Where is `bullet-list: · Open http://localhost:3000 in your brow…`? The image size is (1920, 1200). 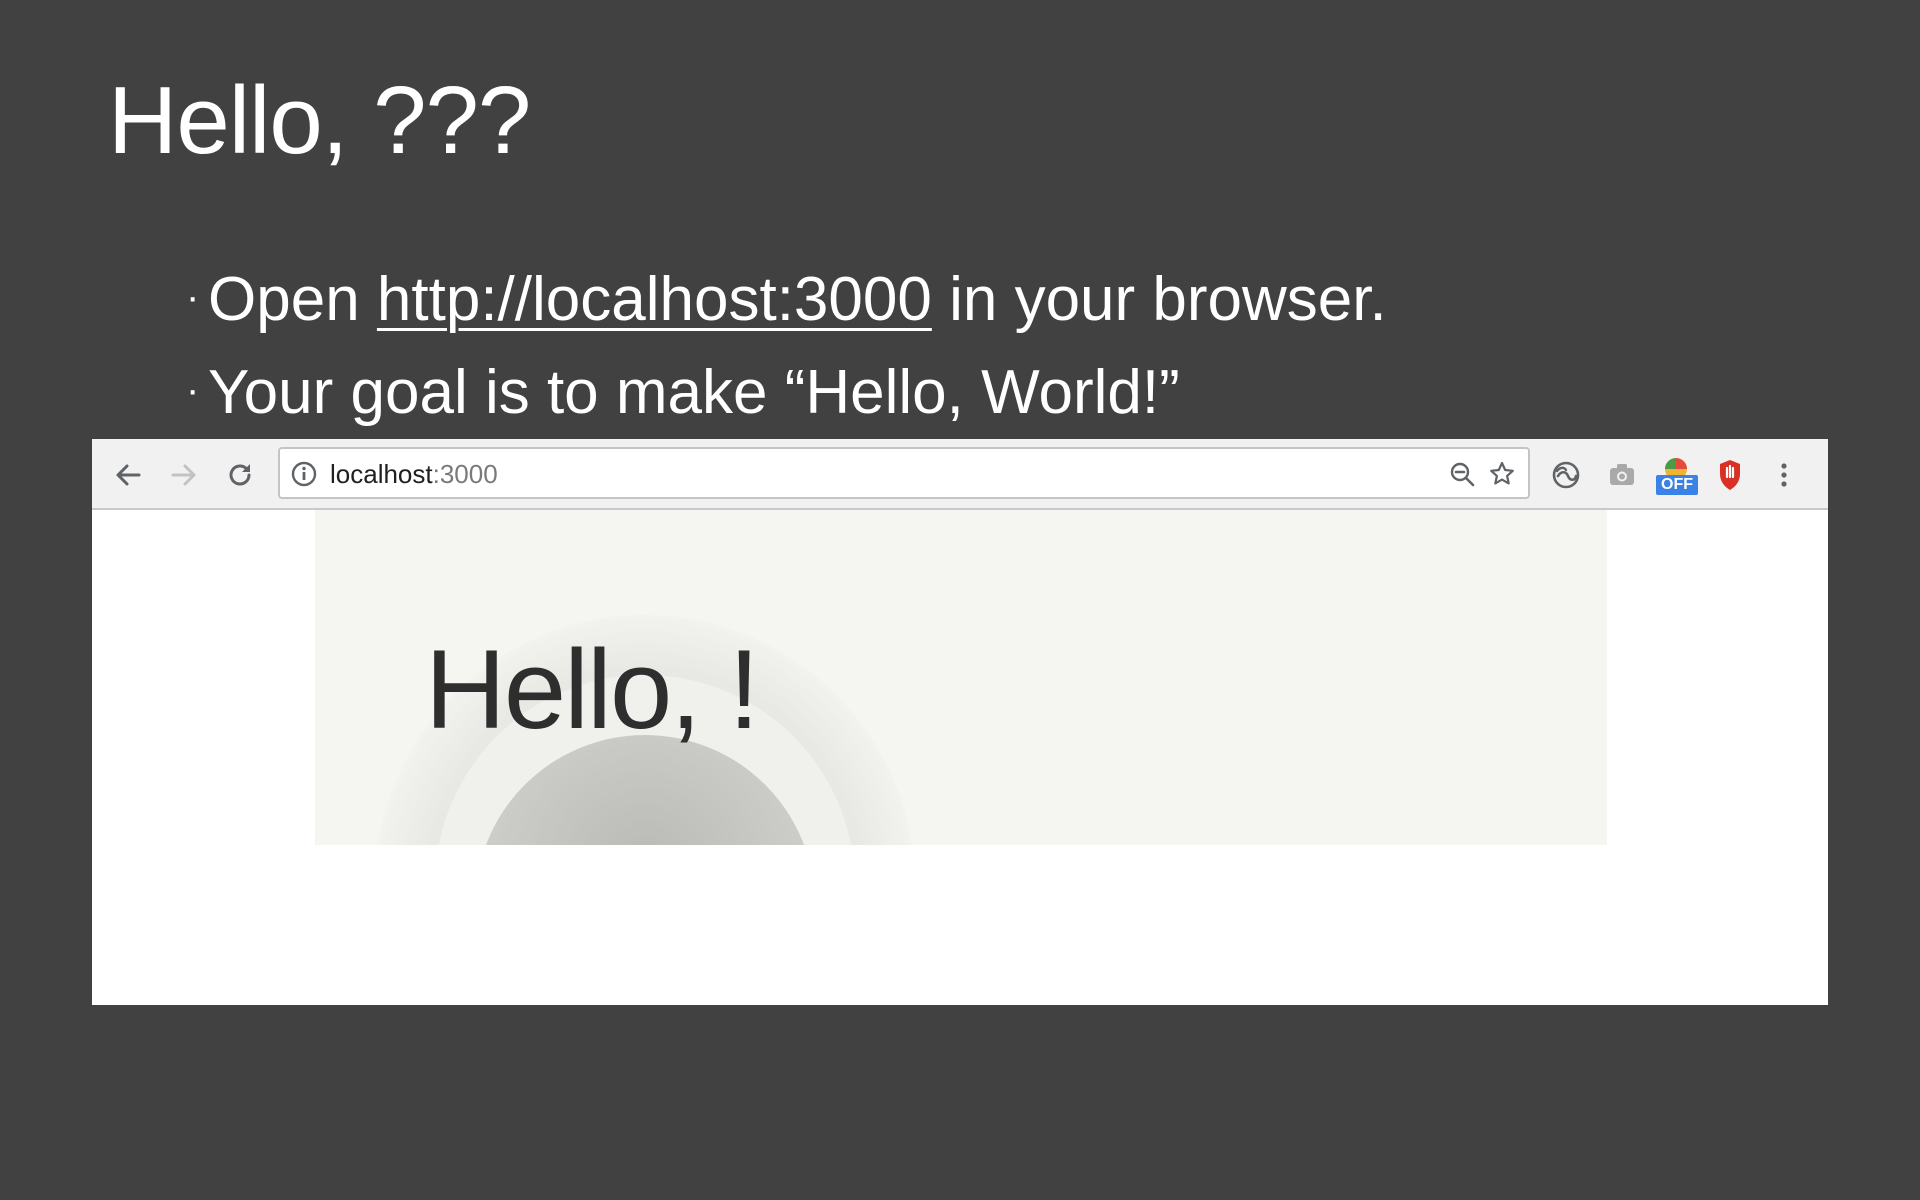
bullet-list: · Open http://localhost:3000 in your brow… is located at coordinates (786, 345).